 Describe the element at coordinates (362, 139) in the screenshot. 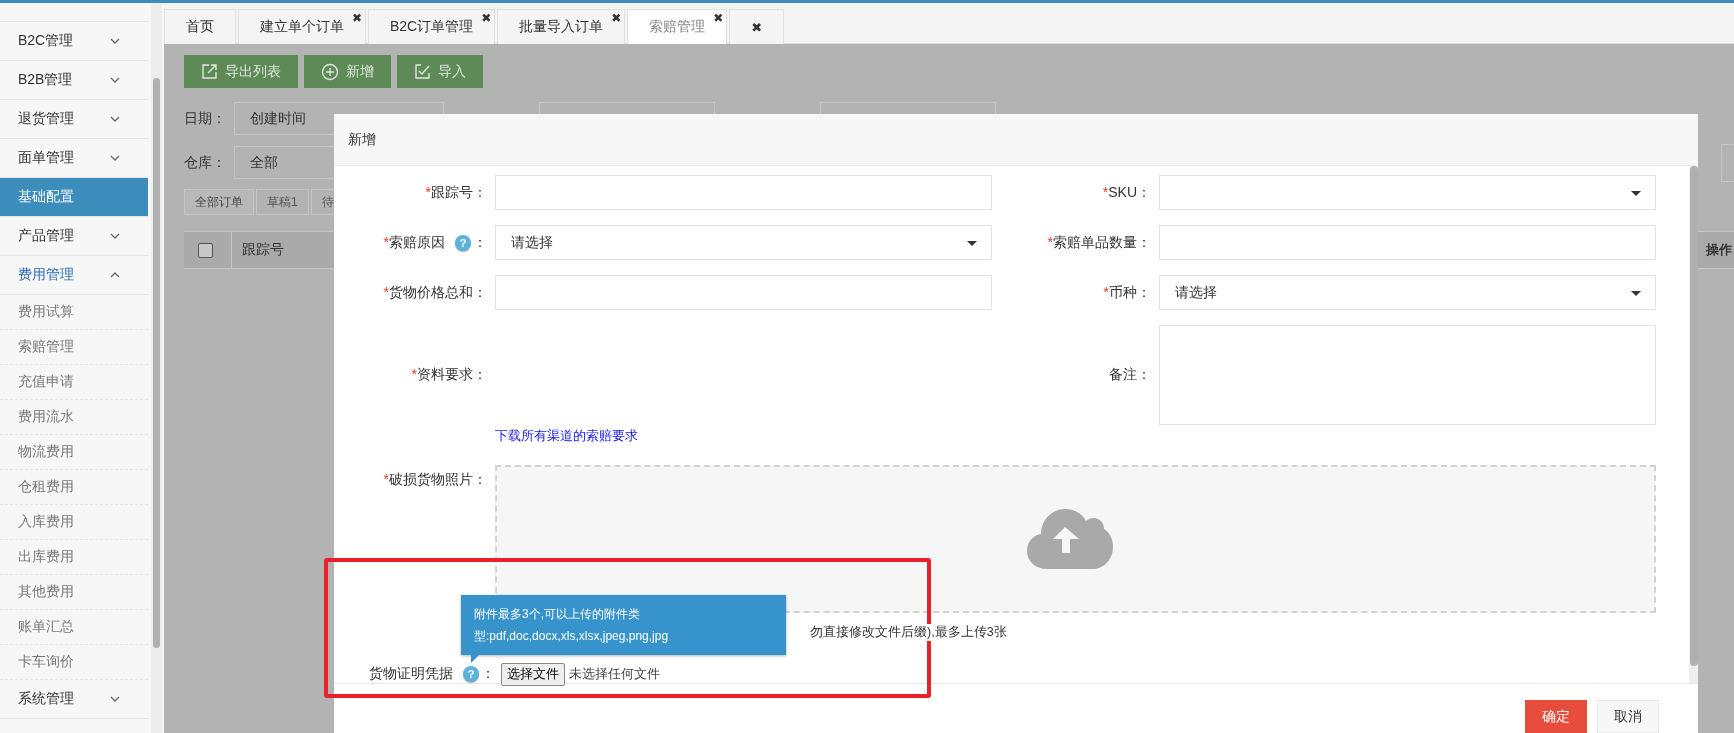

I see `dialog-title: 新增` at that location.